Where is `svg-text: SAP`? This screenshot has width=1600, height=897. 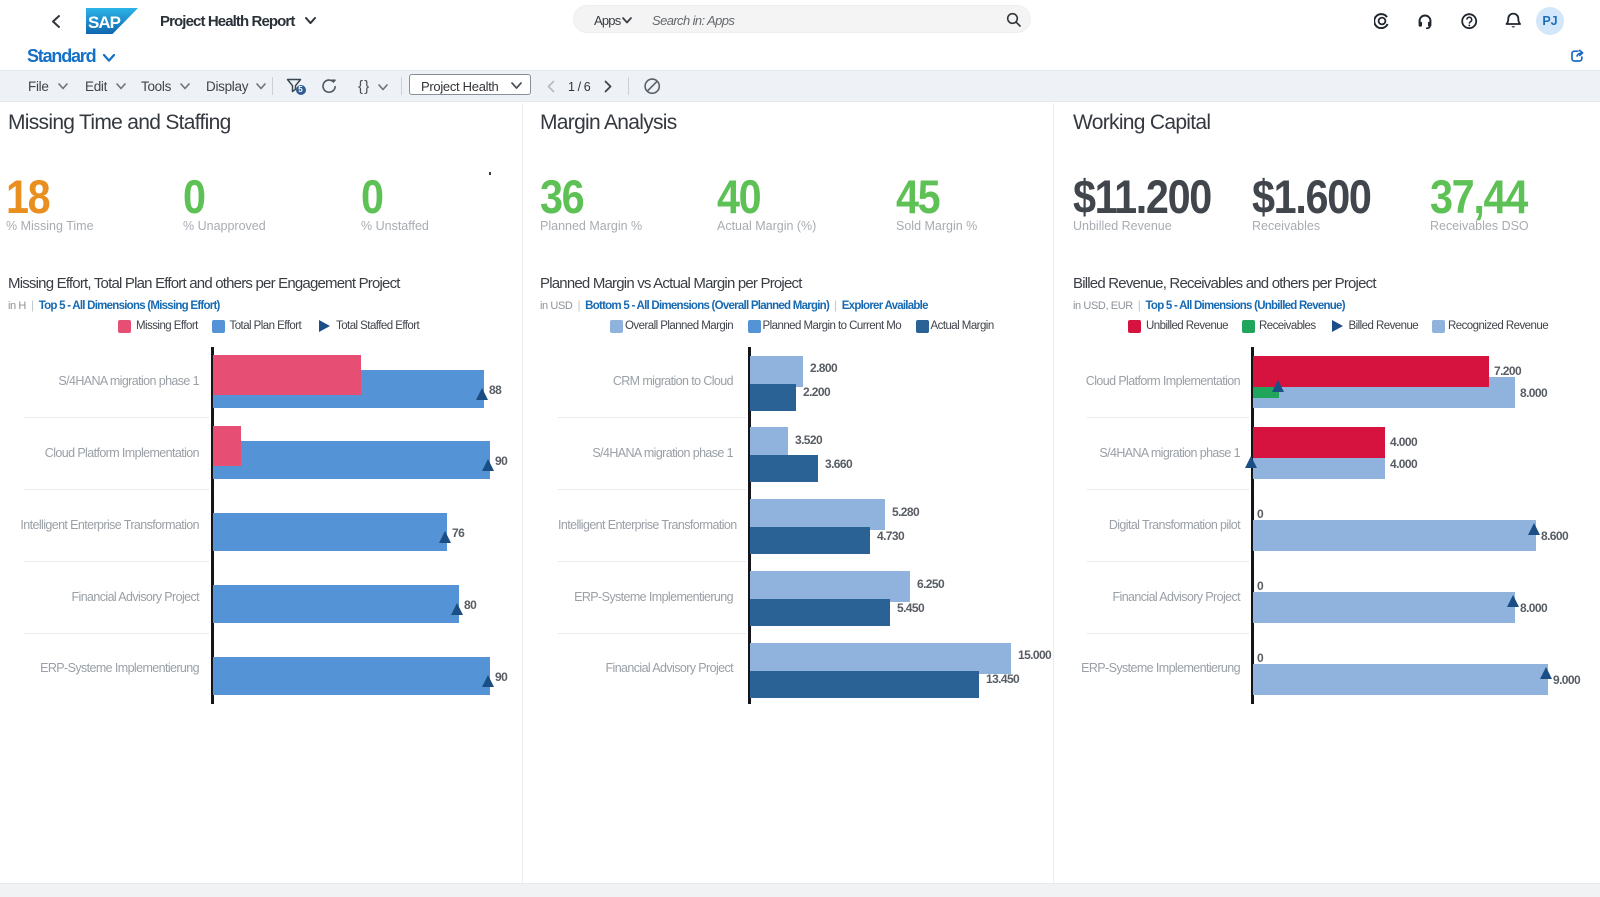
svg-text: SAP is located at coordinates (104, 22).